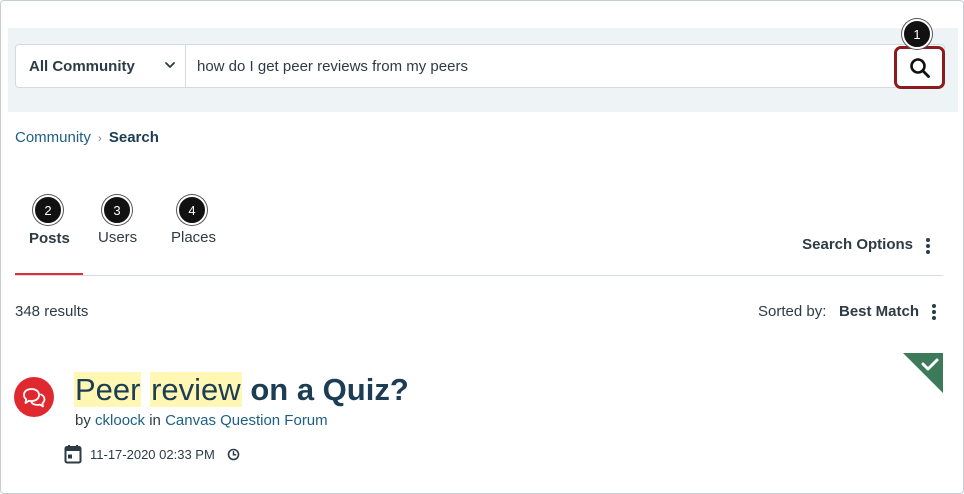 The width and height of the screenshot is (964, 494). Describe the element at coordinates (120, 420) in the screenshot. I see `author-link: ckloock` at that location.